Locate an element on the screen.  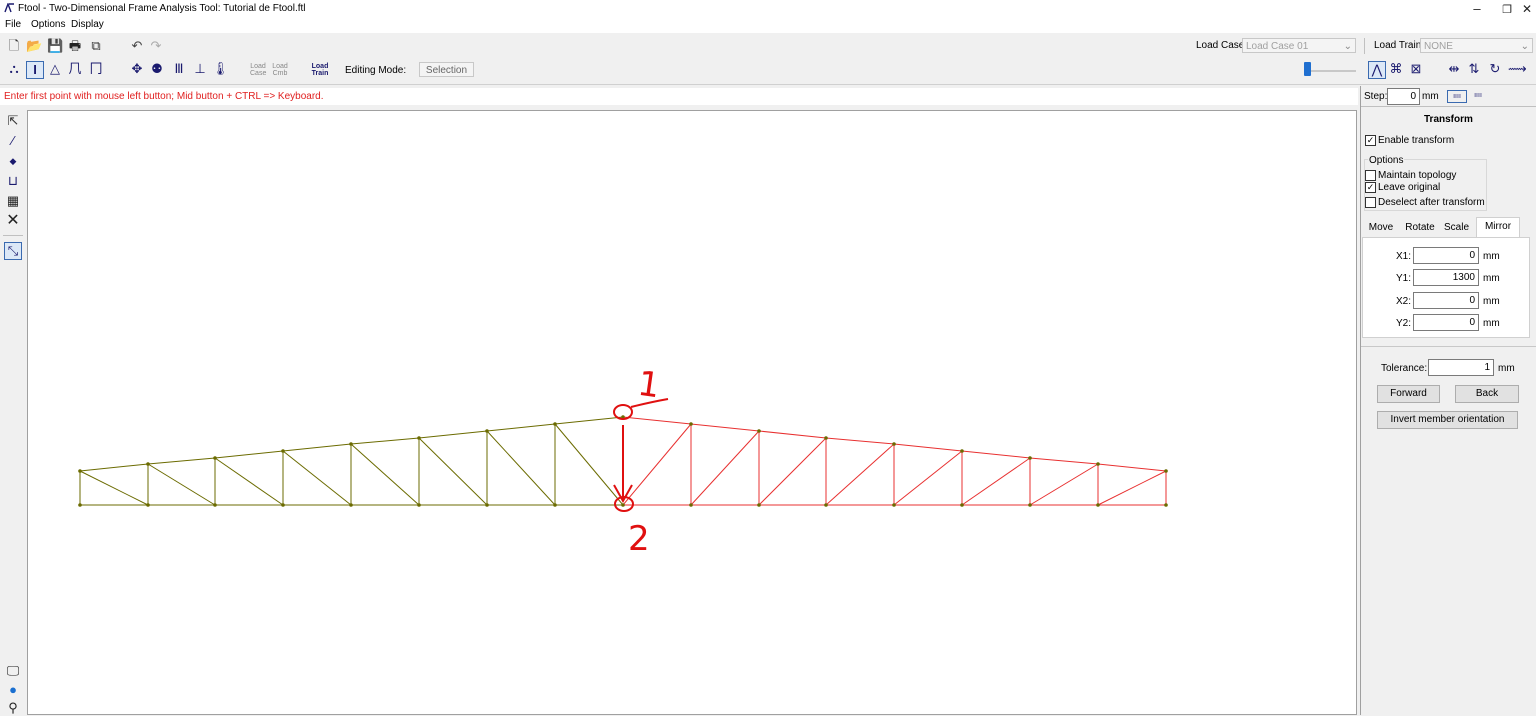
tab-scale: Scale is located at coordinates (1456, 228).